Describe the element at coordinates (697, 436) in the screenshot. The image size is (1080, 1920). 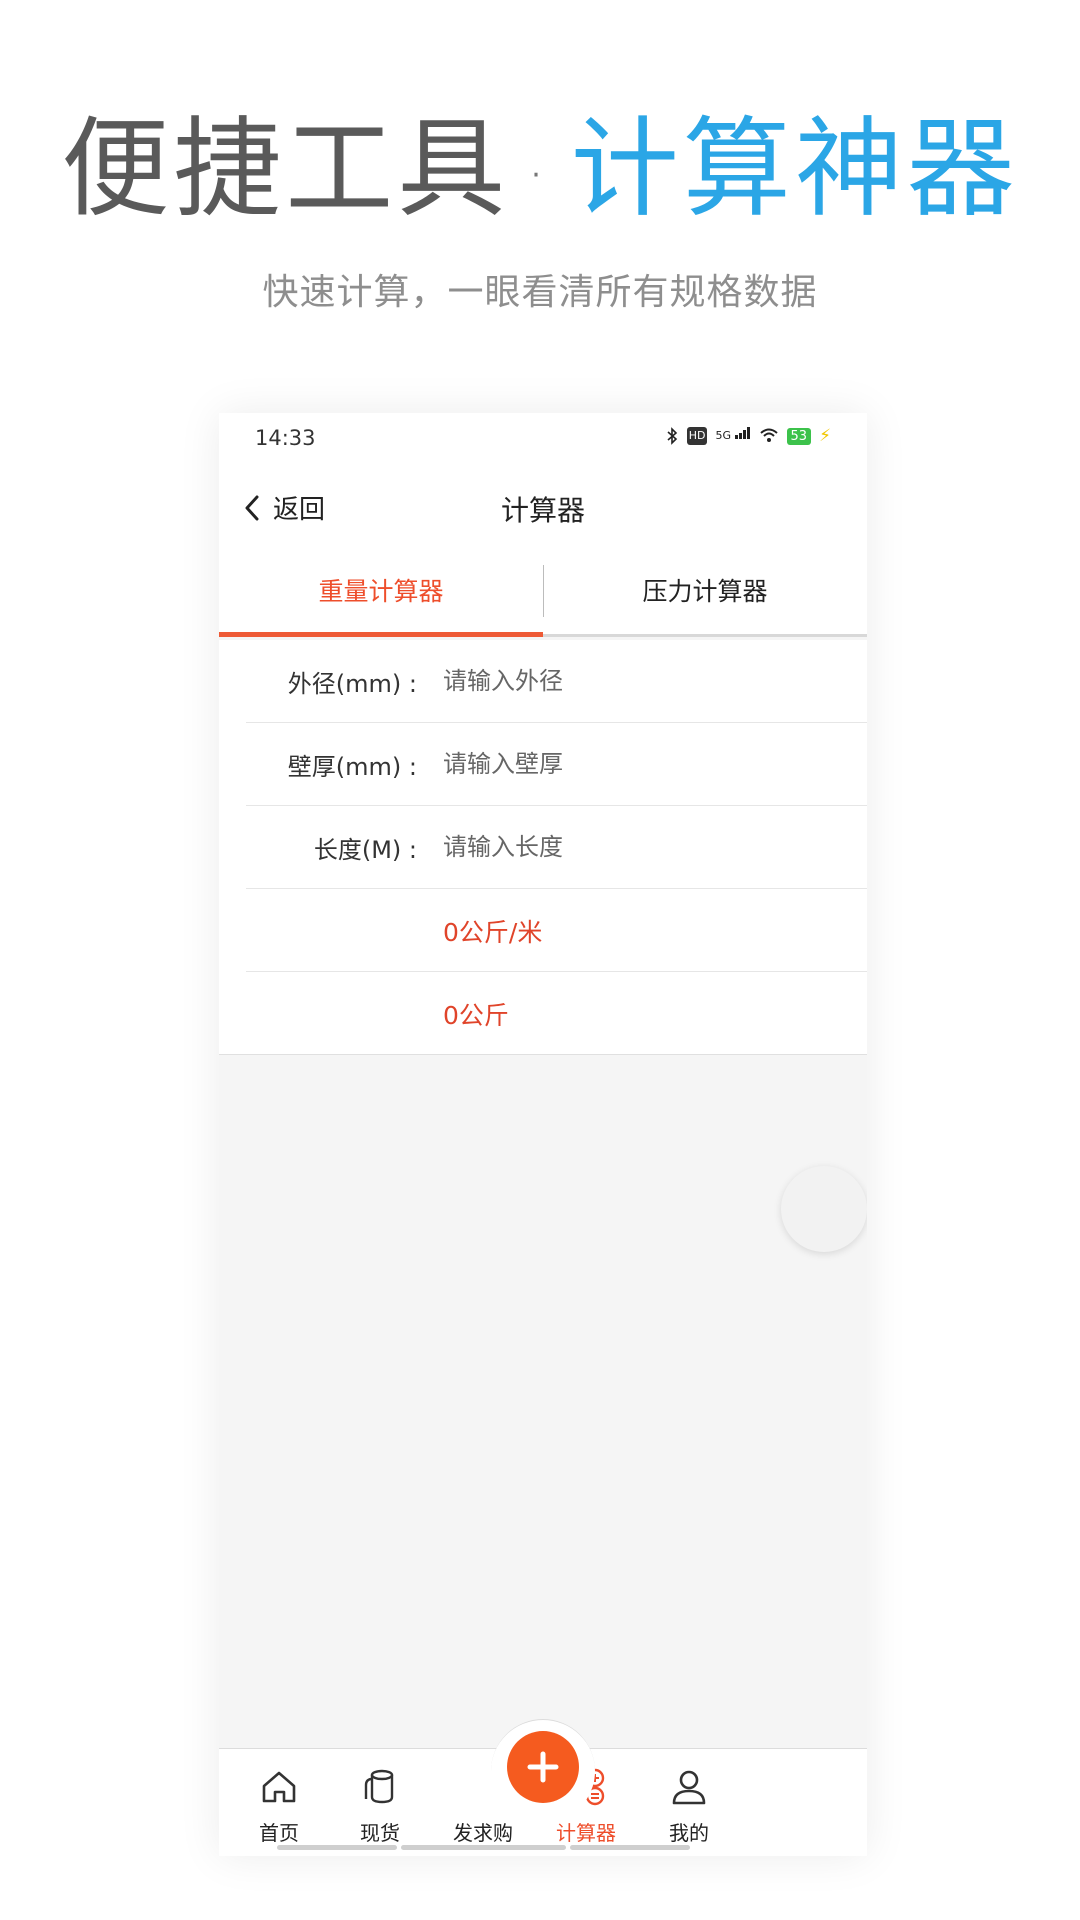
I see `hd-icon: HD` at that location.